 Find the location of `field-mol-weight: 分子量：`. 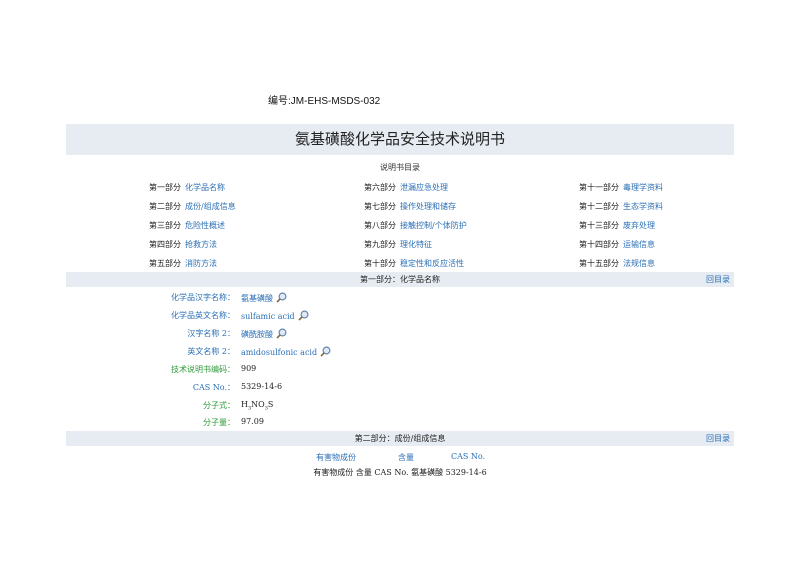

field-mol-weight: 分子量： is located at coordinates (185, 423).